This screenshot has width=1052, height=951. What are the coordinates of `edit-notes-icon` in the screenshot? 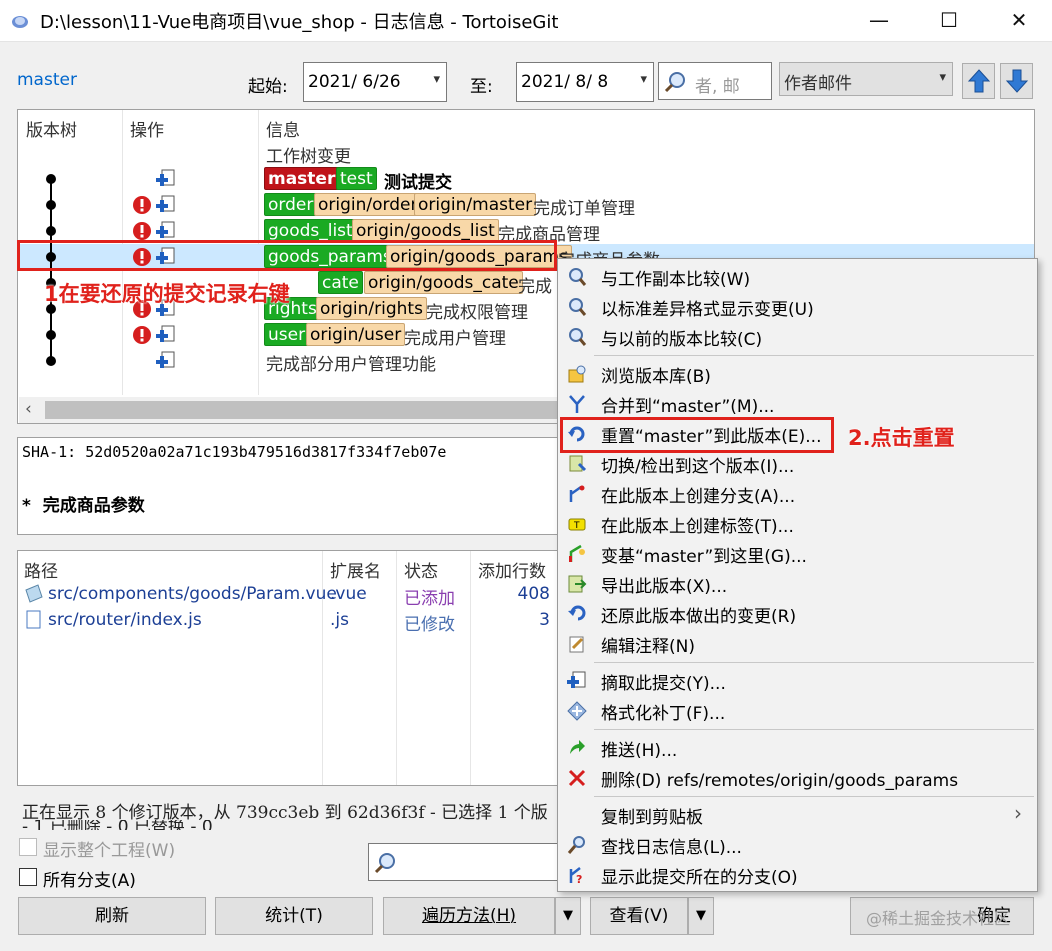 It's located at (576, 644).